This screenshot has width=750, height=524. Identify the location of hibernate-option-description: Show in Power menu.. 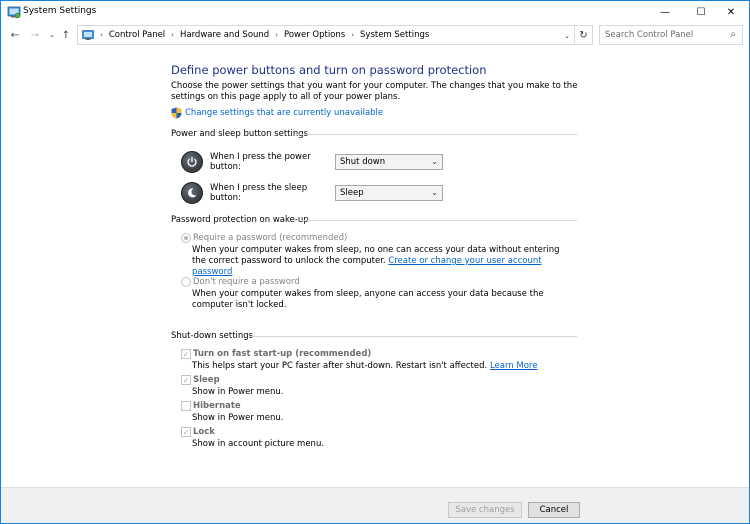
(238, 418).